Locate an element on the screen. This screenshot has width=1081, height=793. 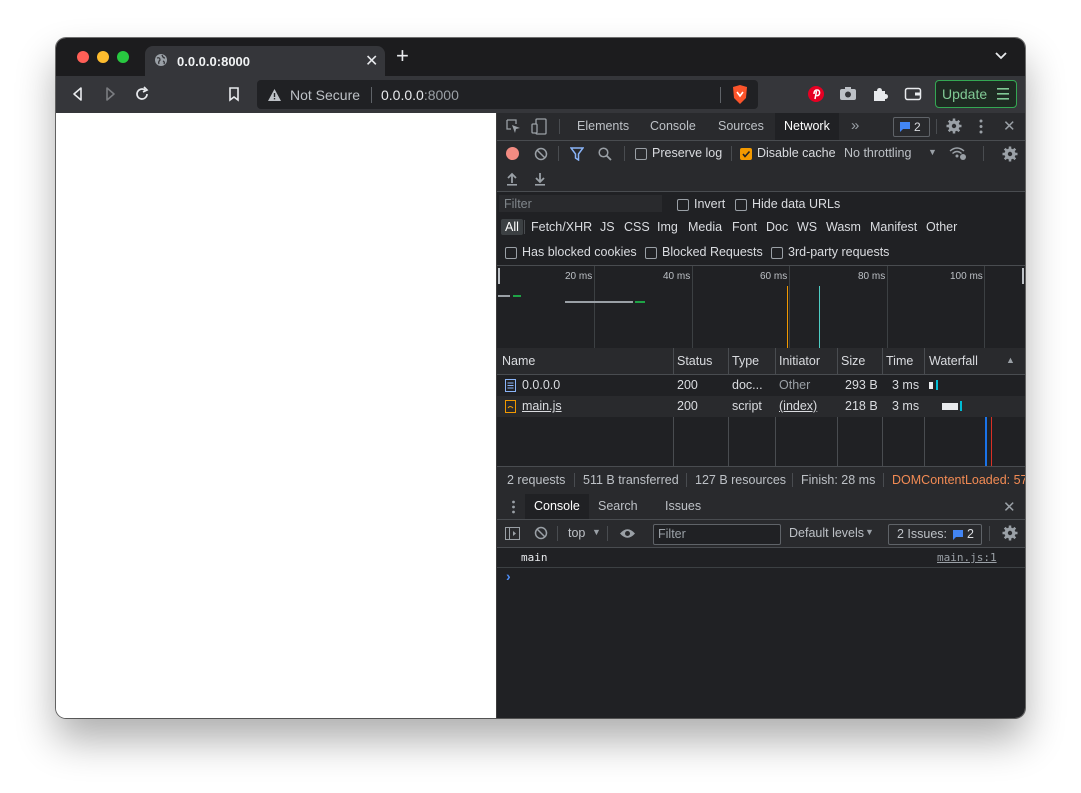
drawer-tab-issues: Issues is located at coordinates (683, 506).